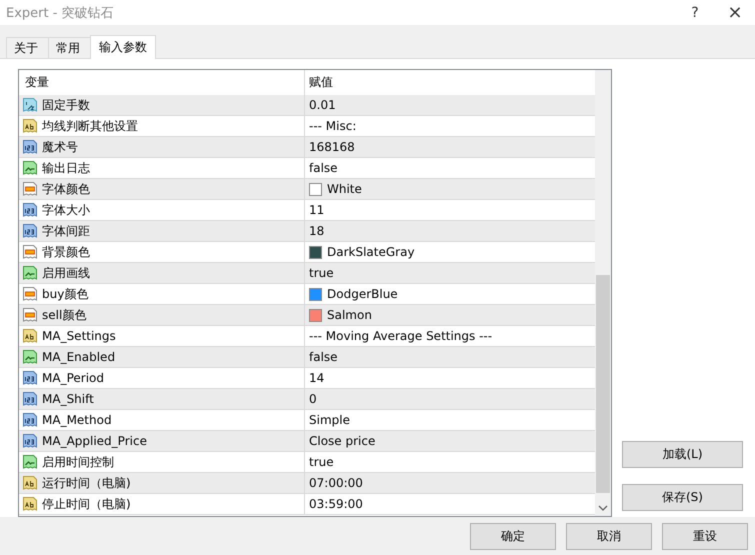  Describe the element at coordinates (68, 399) in the screenshot. I see `parameter-name: MA_Shift` at that location.